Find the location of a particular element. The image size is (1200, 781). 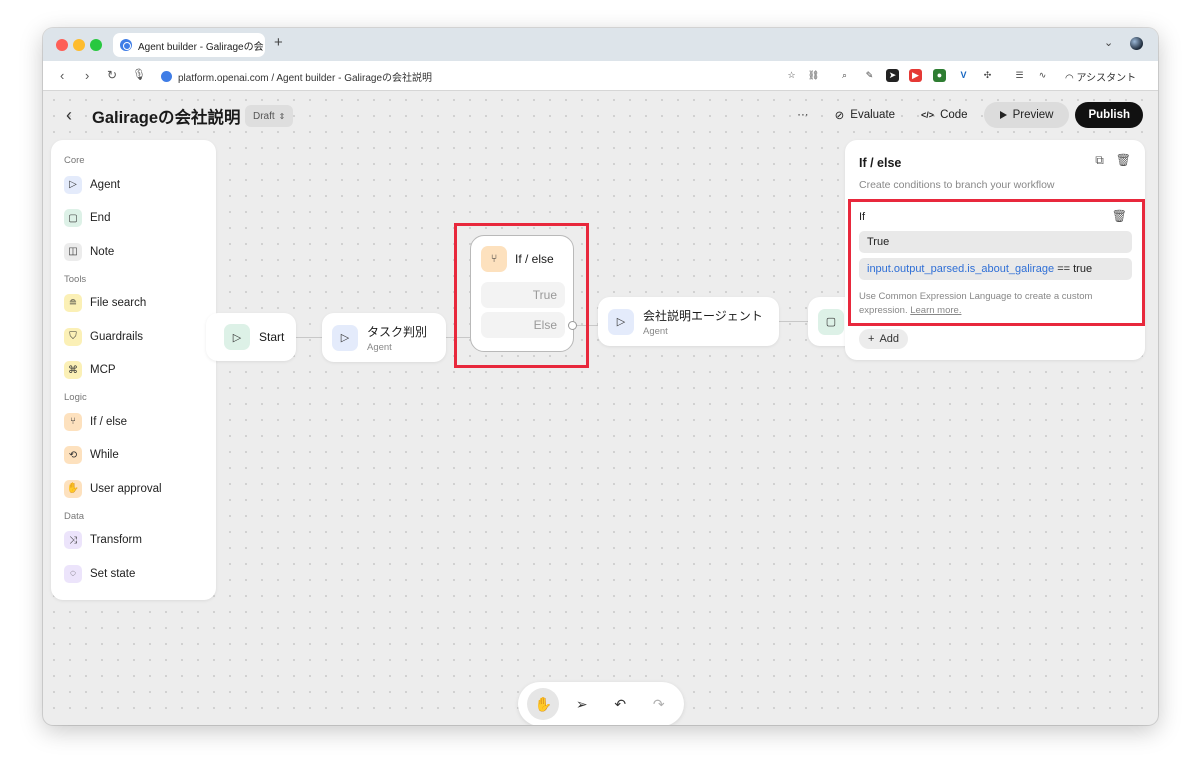

puzzle-extensions-icon: ✣ is located at coordinates (987, 75).